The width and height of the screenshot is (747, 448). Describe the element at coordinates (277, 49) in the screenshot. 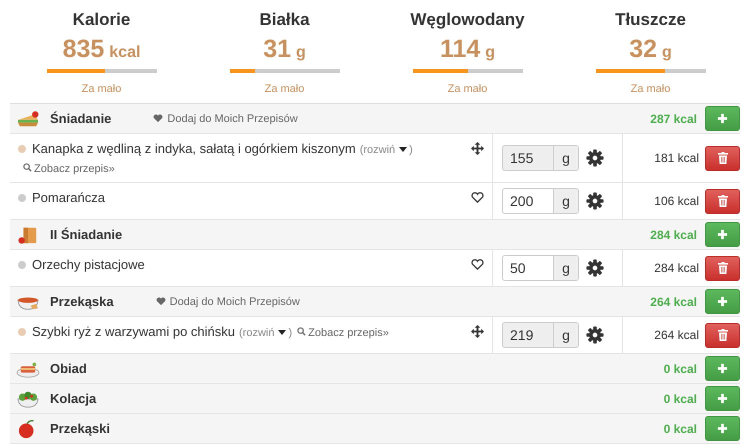

I see `macro-value: 31` at that location.